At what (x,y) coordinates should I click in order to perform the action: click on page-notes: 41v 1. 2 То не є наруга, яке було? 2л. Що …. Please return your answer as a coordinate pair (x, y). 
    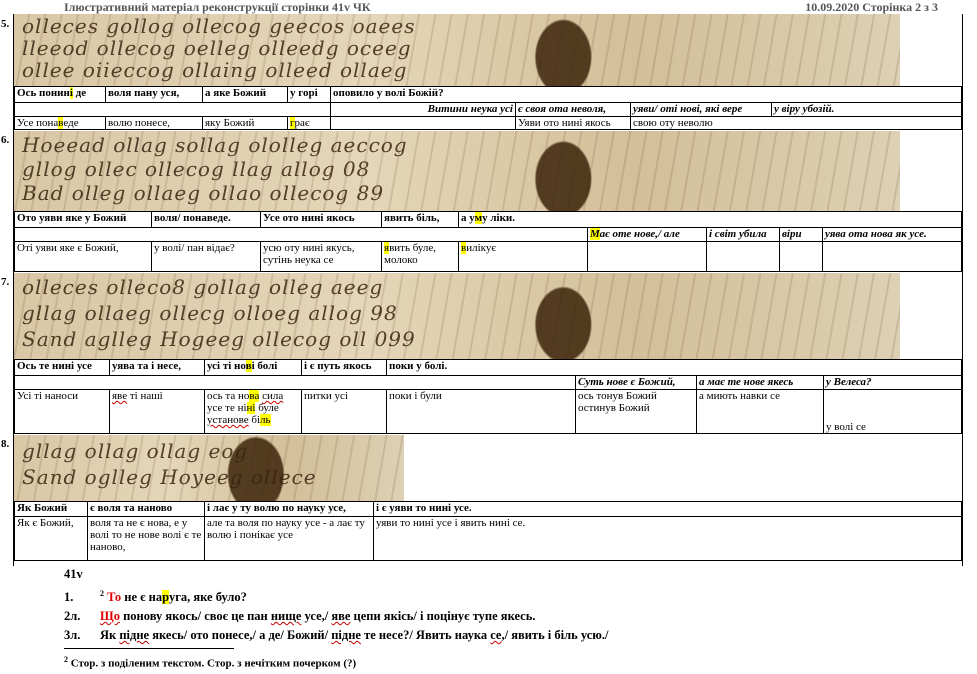
    Looking at the image, I should click on (336, 605).